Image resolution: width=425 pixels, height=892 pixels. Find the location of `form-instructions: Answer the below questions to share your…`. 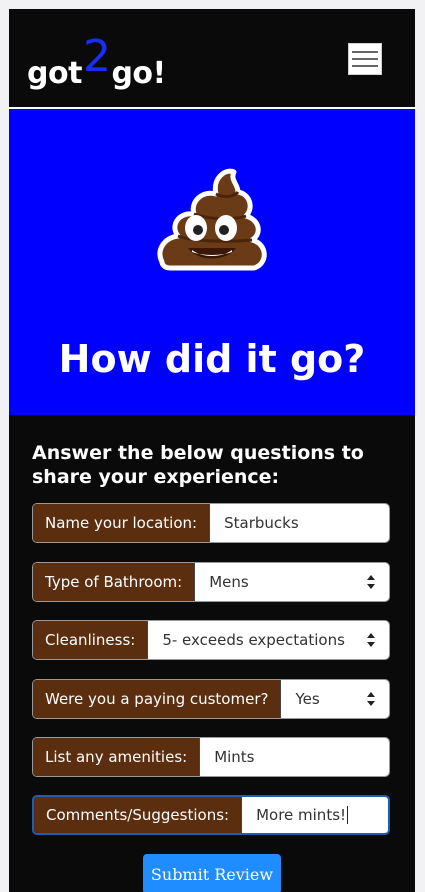

form-instructions: Answer the below questions to share your… is located at coordinates (198, 465).